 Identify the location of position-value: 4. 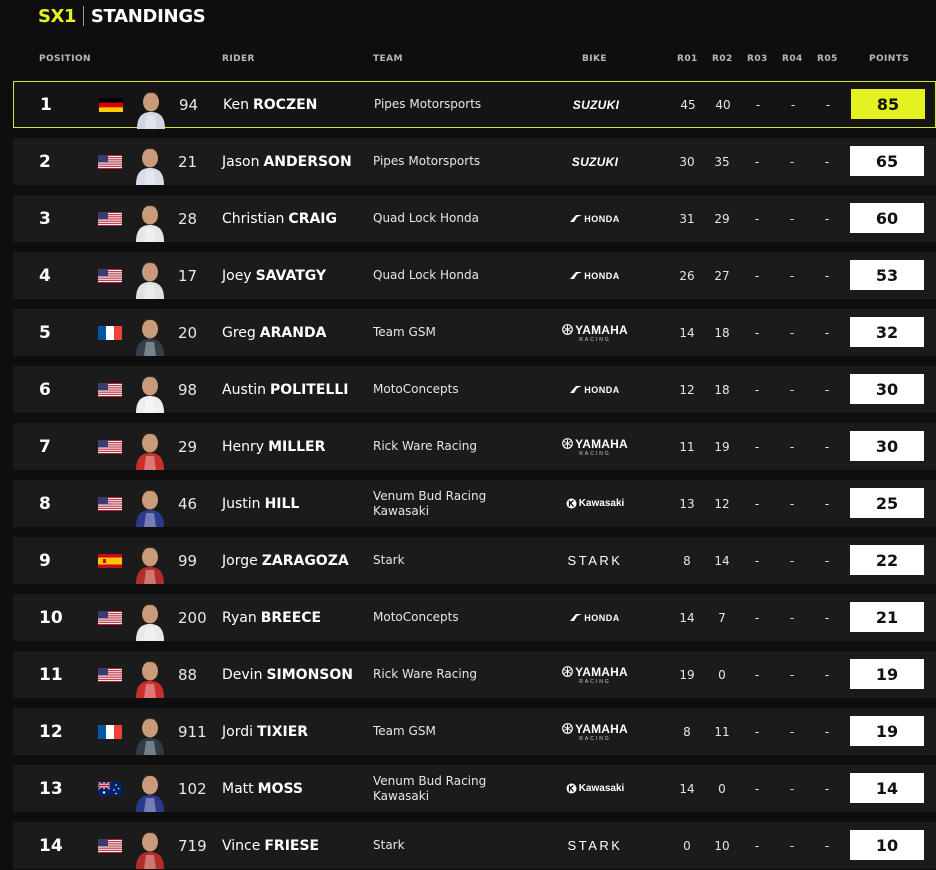
(45, 275).